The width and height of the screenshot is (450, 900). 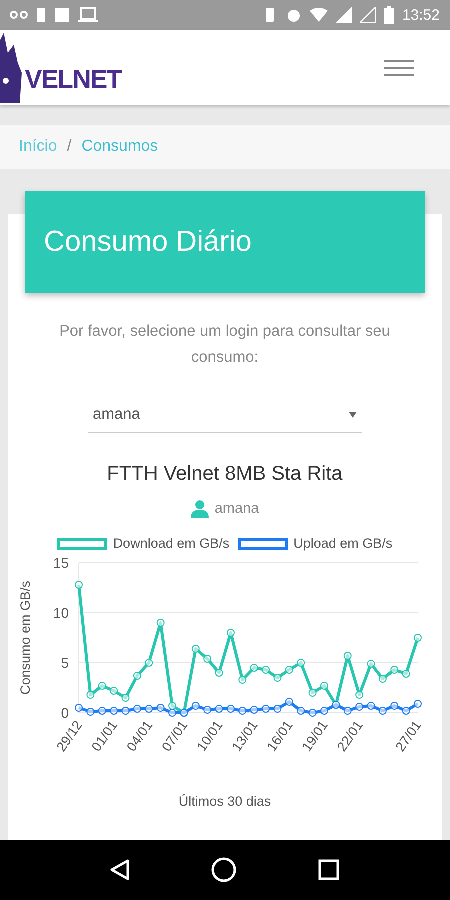 I want to click on axis-tick-label: 10, so click(x=61, y=613).